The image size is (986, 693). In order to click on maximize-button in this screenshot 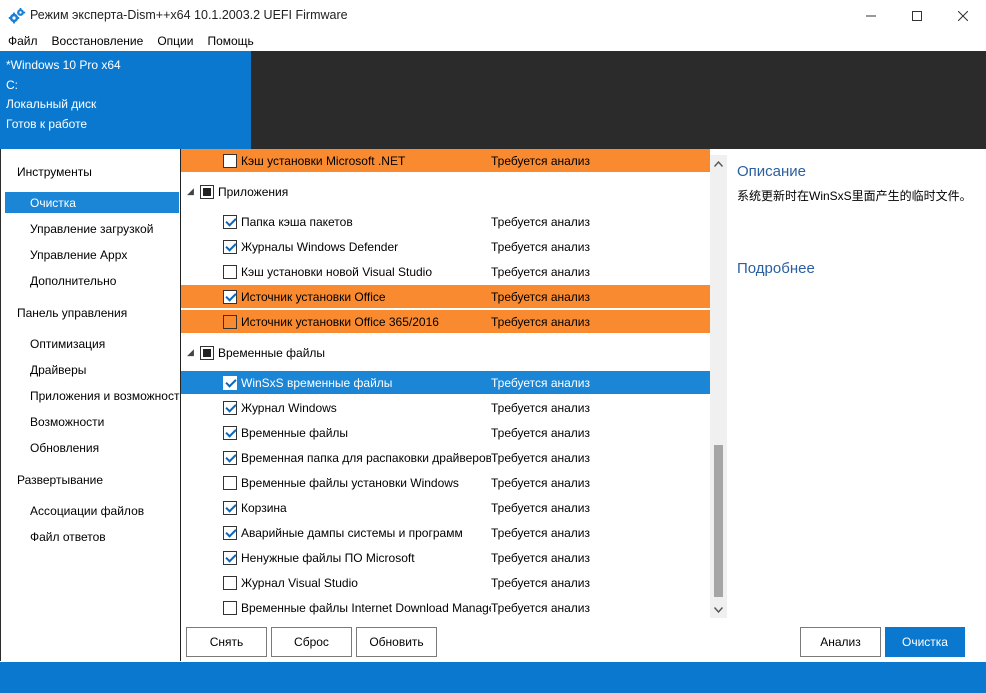, I will do `click(917, 15)`.